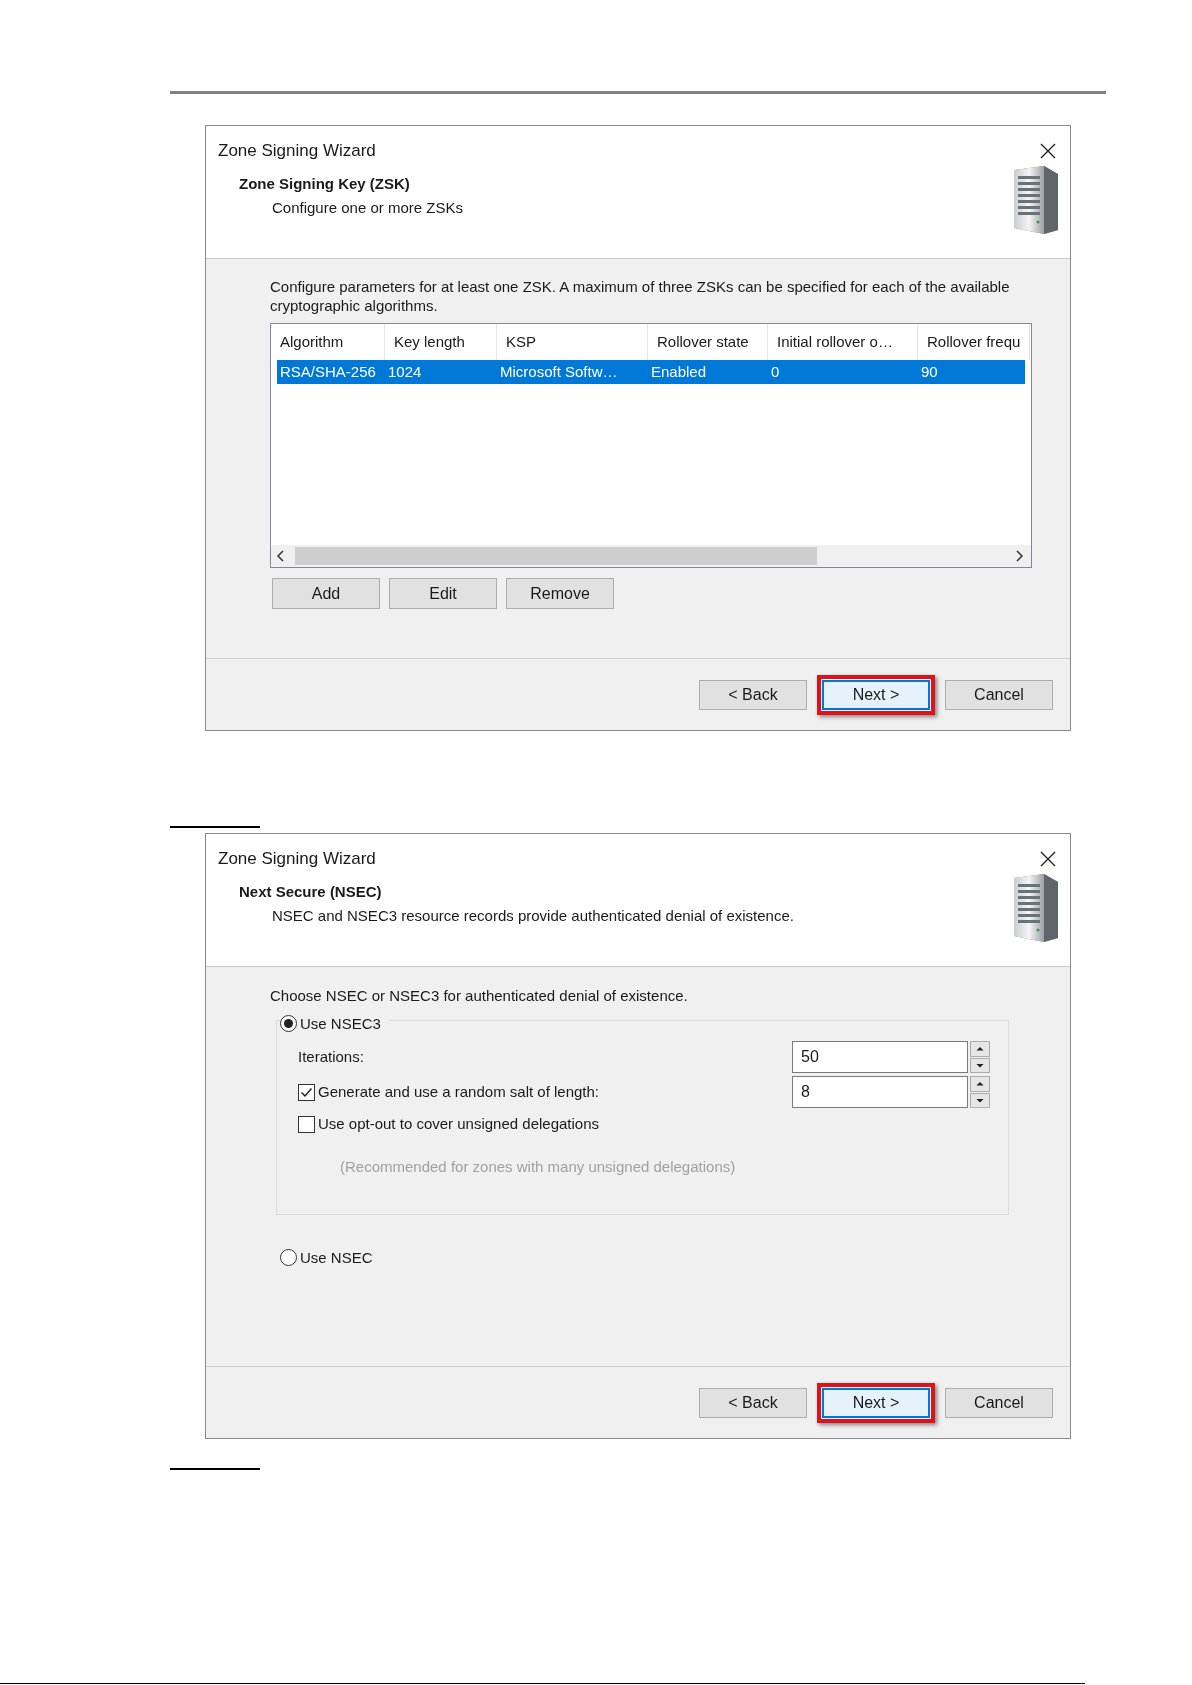 The image size is (1192, 1685). Describe the element at coordinates (458, 1124) in the screenshot. I see `checkbox-label: Use opt-out to cover unsigned delegations` at that location.